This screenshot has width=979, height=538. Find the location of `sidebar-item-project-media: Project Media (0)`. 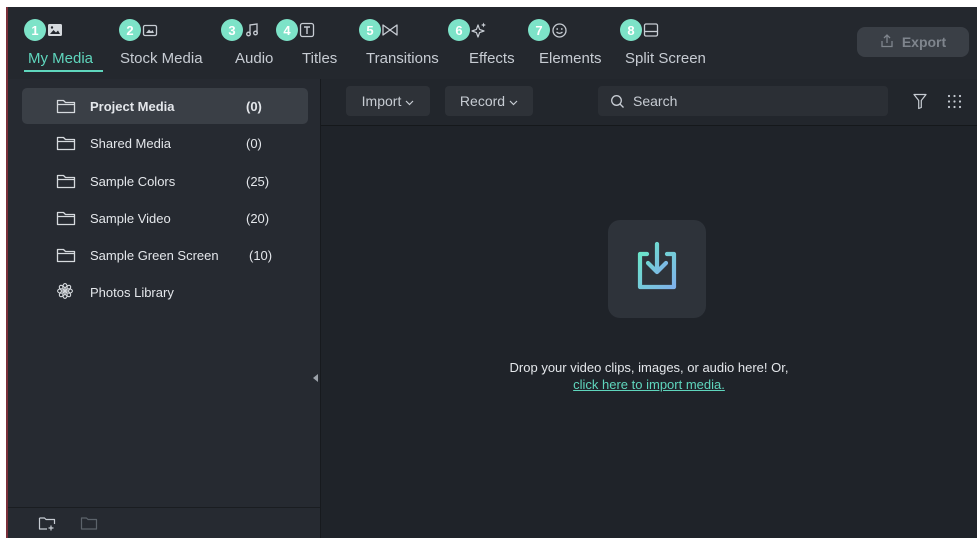

sidebar-item-project-media: Project Media (0) is located at coordinates (165, 106).